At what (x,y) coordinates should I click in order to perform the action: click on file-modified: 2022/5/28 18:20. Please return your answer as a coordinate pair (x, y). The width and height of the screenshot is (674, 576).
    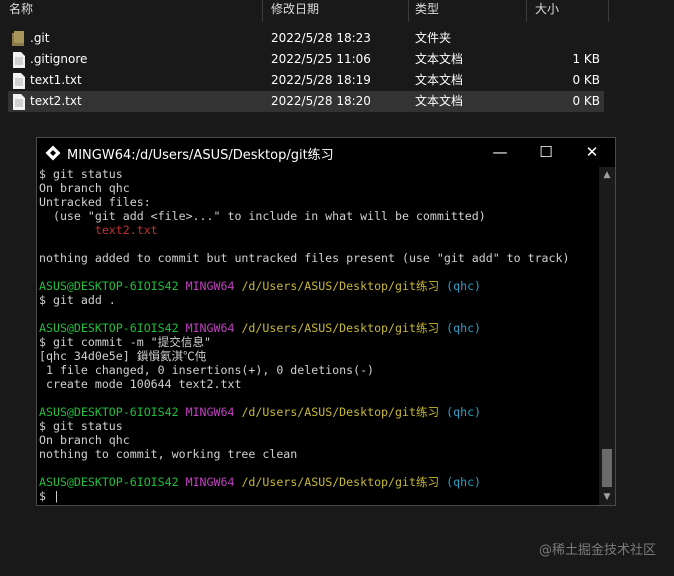
    Looking at the image, I should click on (321, 101).